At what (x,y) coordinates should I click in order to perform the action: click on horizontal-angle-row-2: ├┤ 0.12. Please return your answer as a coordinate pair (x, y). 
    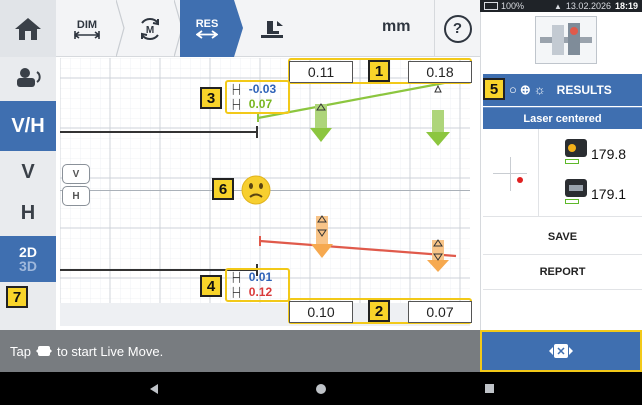
    Looking at the image, I should click on (251, 292).